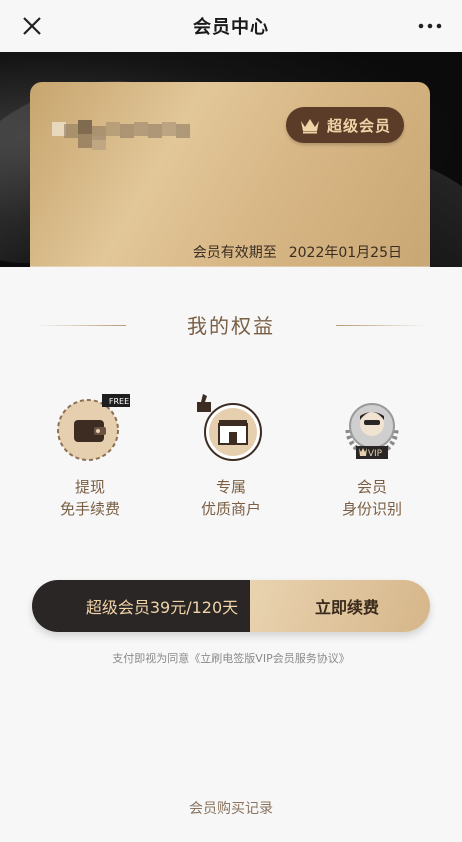  Describe the element at coordinates (372, 431) in the screenshot. I see `vip-avatar-icon: VIP` at that location.